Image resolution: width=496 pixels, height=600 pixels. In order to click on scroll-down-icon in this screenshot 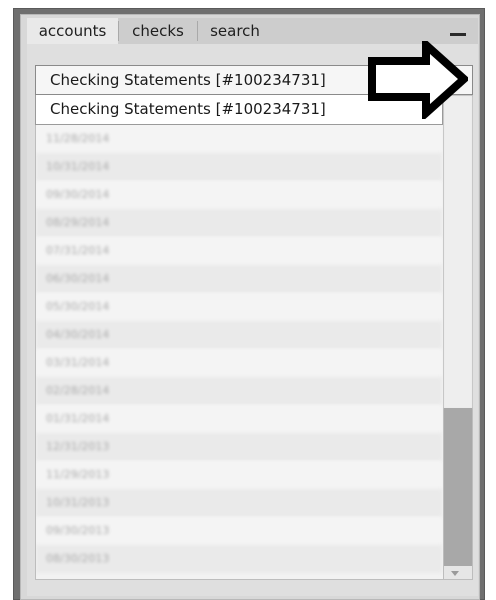, I will do `click(455, 573)`.